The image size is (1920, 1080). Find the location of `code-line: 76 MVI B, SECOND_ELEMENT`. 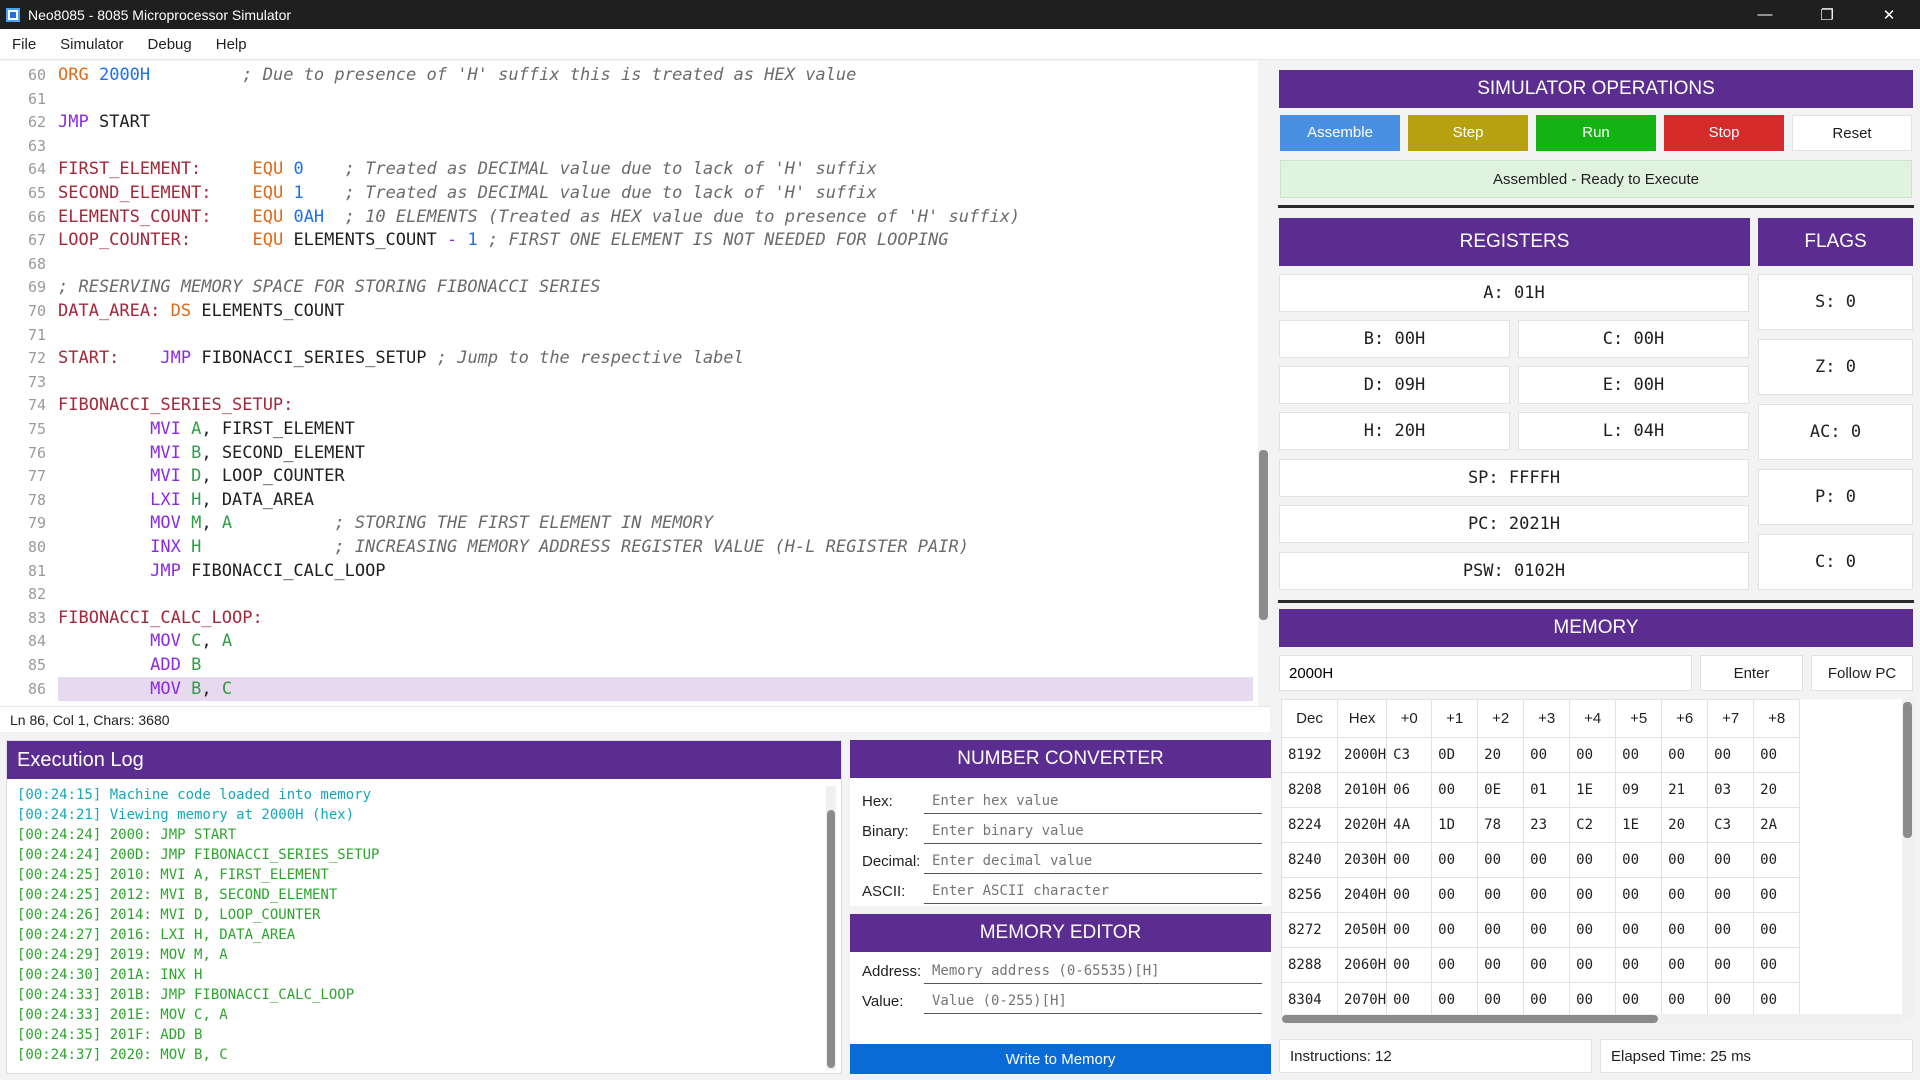

code-line: 76 MVI B, SECOND_ELEMENT is located at coordinates (627, 453).